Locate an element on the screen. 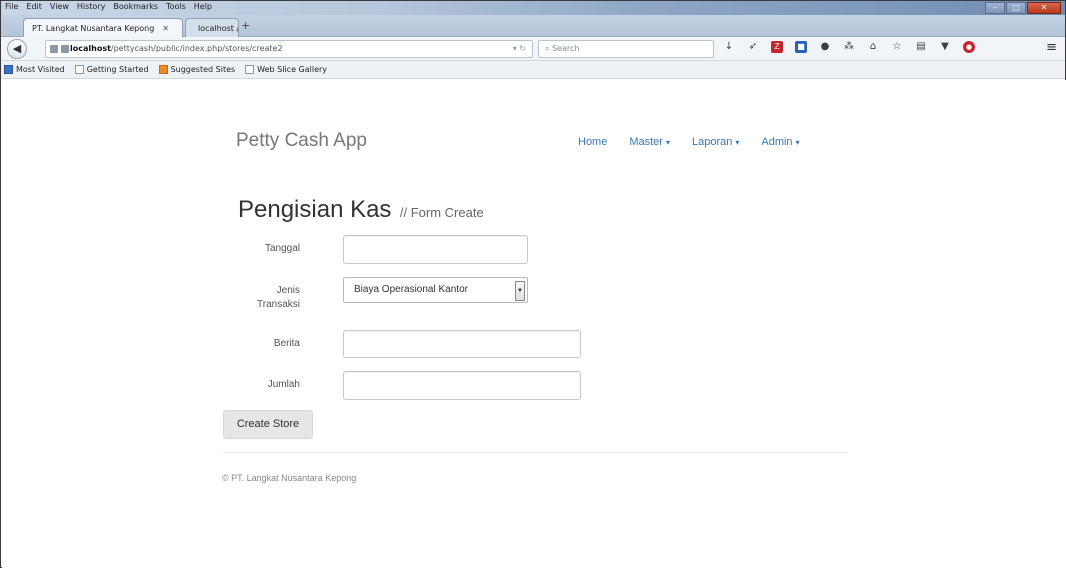  nav-master: Master ▾ is located at coordinates (649, 142).